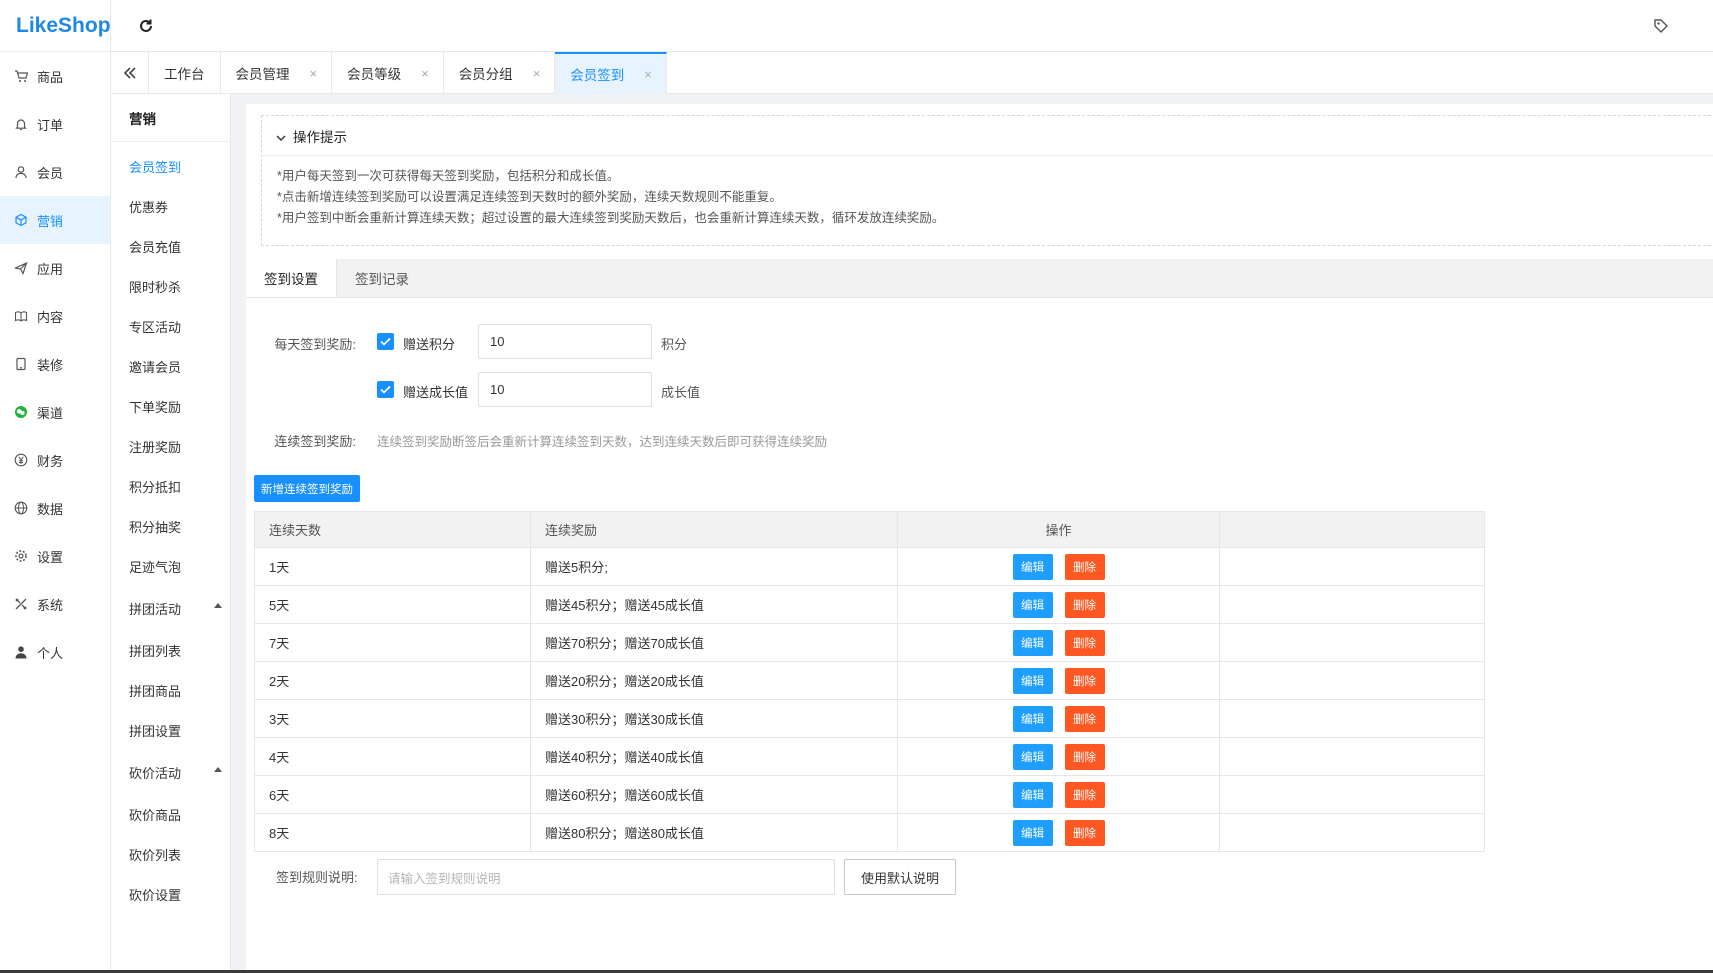 The image size is (1713, 973). What do you see at coordinates (170, 326) in the screenshot?
I see `sub-nav-item-4: 专区活动` at bounding box center [170, 326].